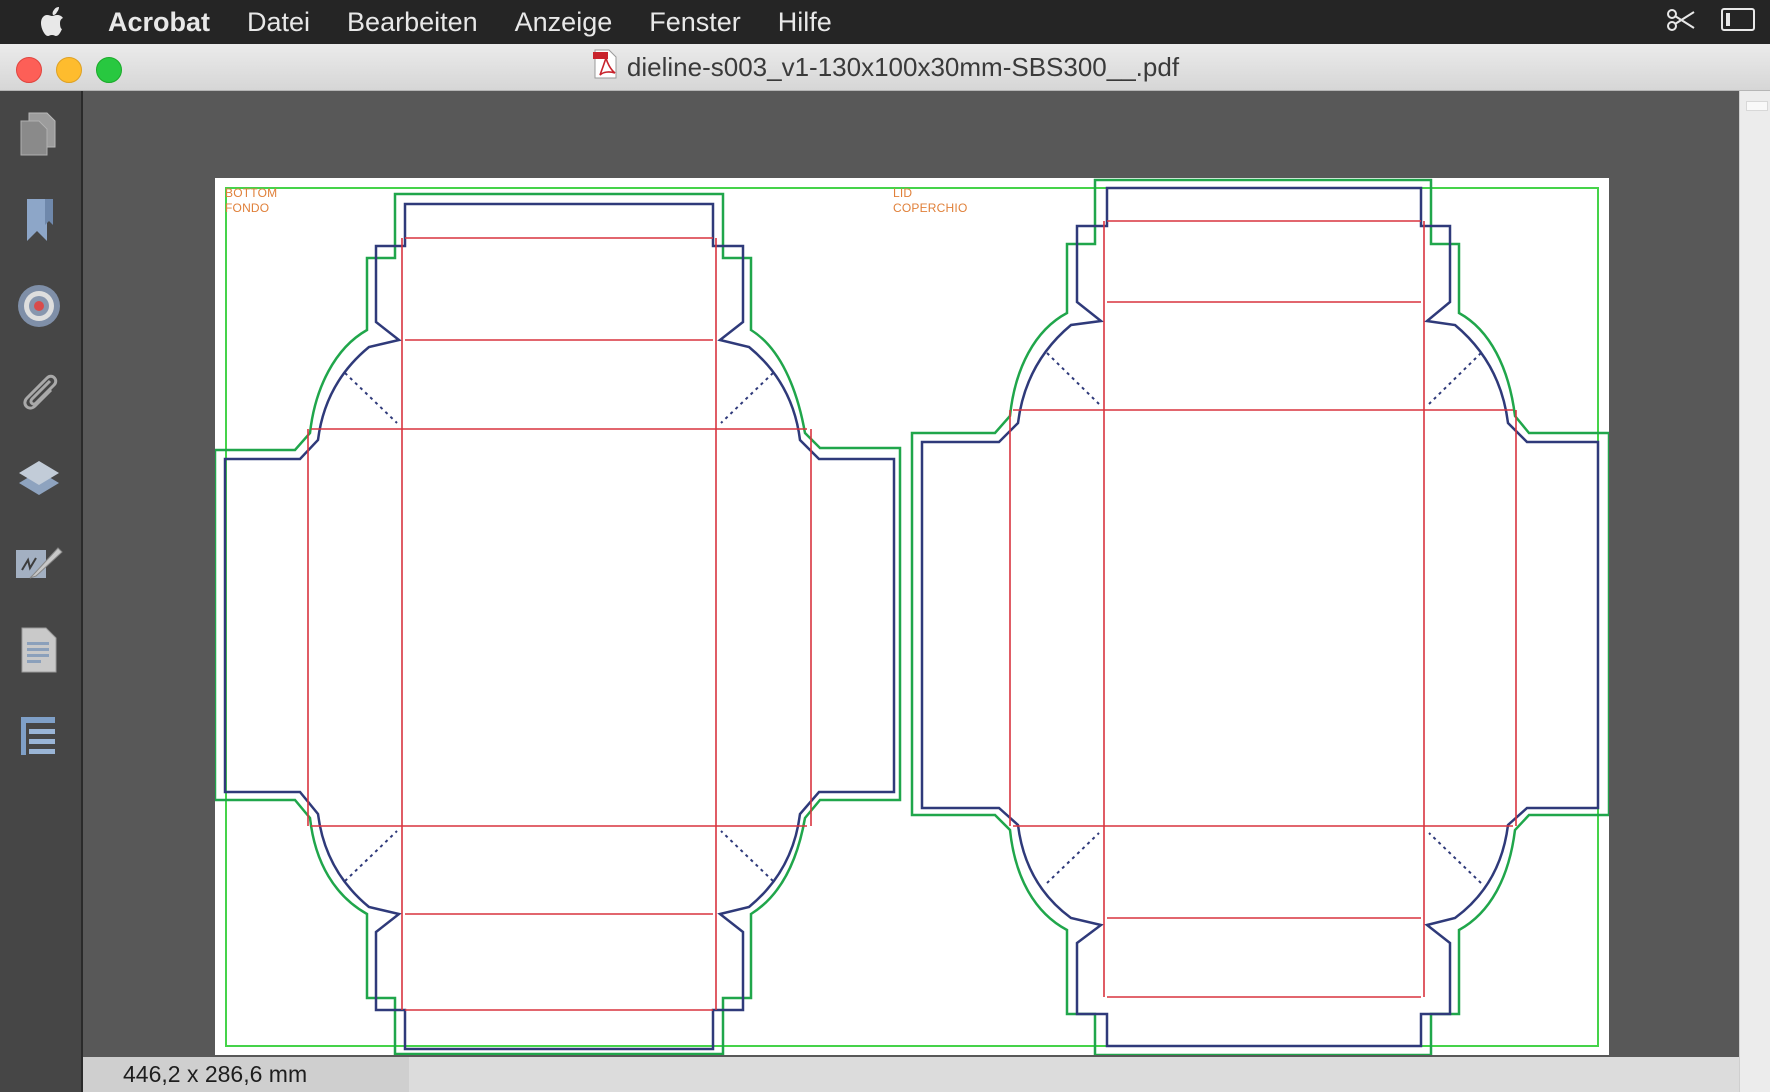 The image size is (1770, 1092). What do you see at coordinates (1757, 106) in the screenshot?
I see `scrollbar-thumb` at bounding box center [1757, 106].